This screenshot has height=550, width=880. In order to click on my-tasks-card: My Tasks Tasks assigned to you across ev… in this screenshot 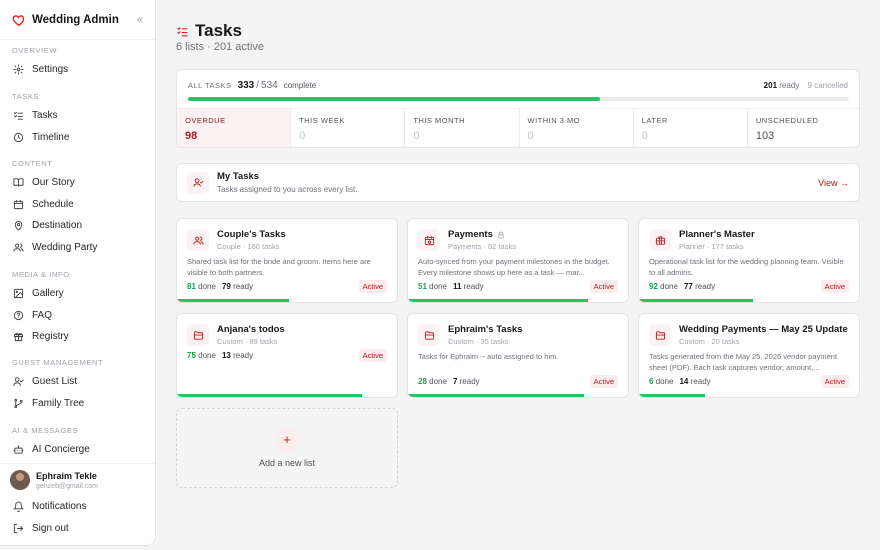, I will do `click(518, 182)`.